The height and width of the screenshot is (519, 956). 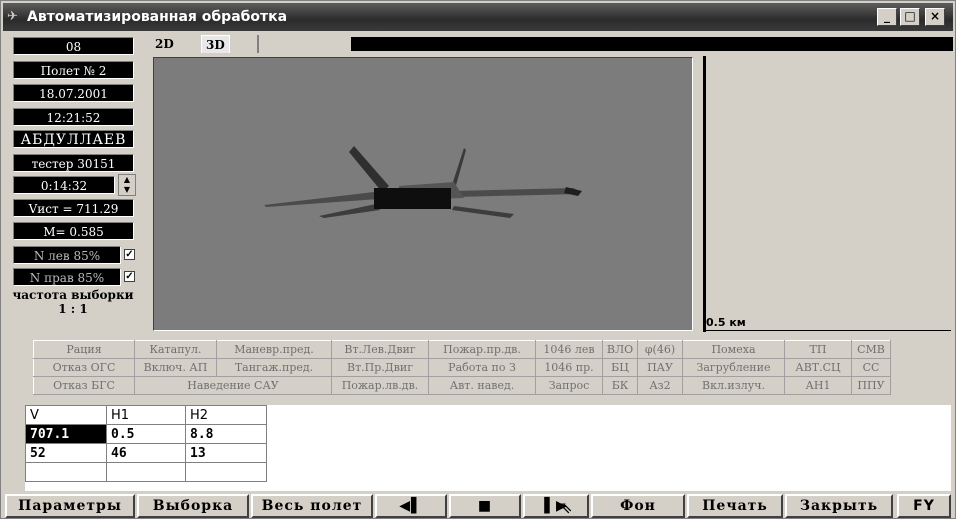 I want to click on status-cell: Загрубление, so click(x=733, y=367).